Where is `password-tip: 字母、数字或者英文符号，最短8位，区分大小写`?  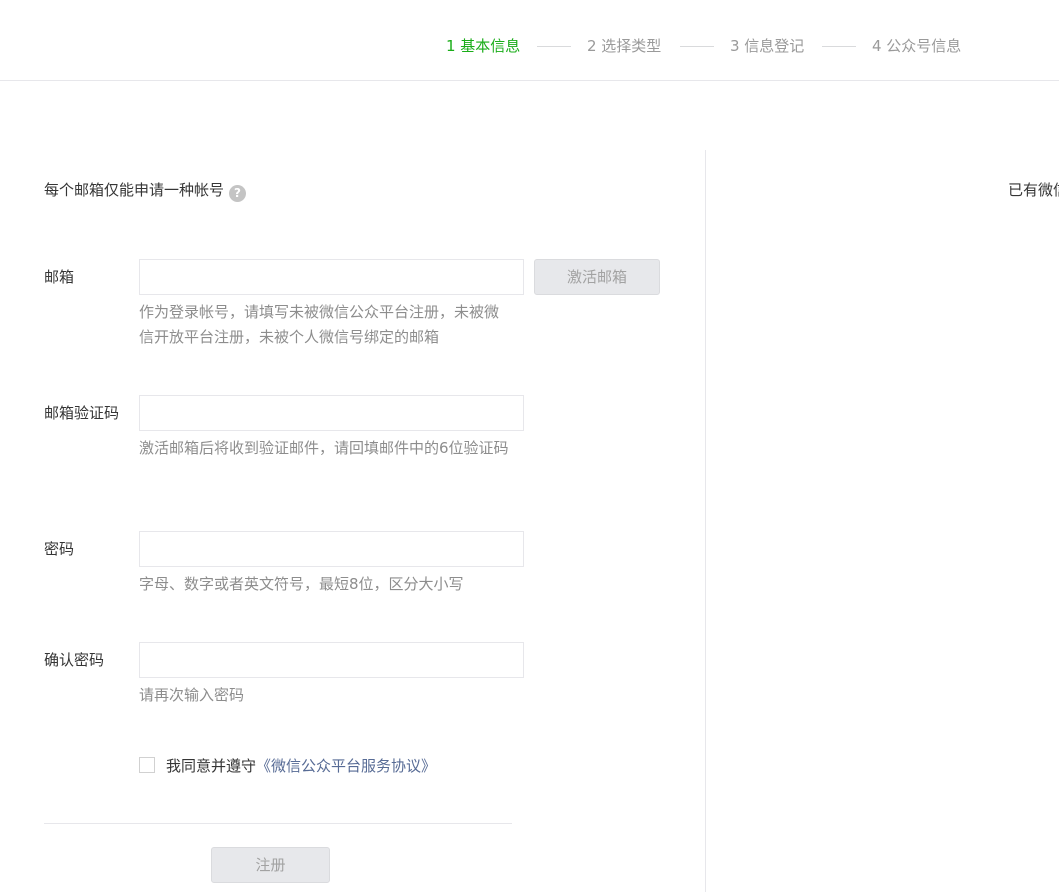
password-tip: 字母、数字或者英文符号，最短8位，区分大小写 is located at coordinates (301, 584).